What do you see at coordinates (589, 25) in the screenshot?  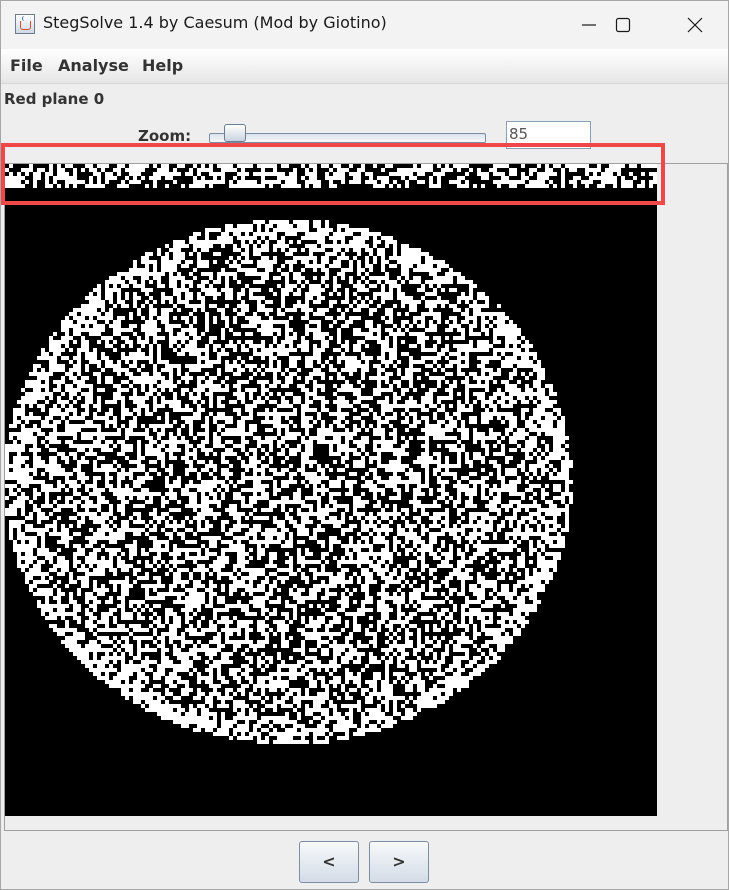 I see `minimize-icon` at bounding box center [589, 25].